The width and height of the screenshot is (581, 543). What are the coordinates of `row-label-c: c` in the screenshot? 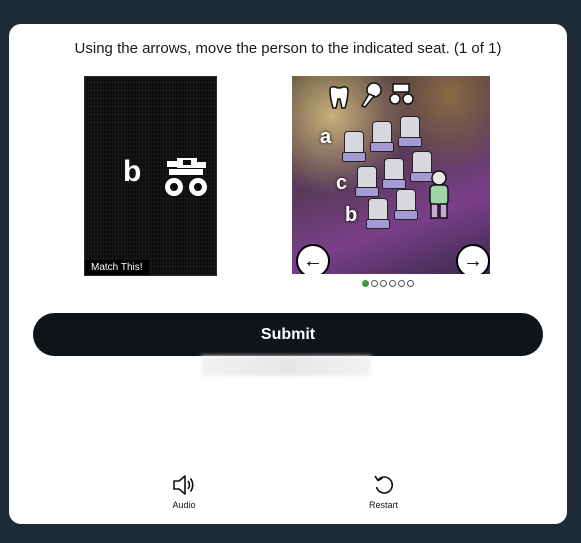 It's located at (342, 183).